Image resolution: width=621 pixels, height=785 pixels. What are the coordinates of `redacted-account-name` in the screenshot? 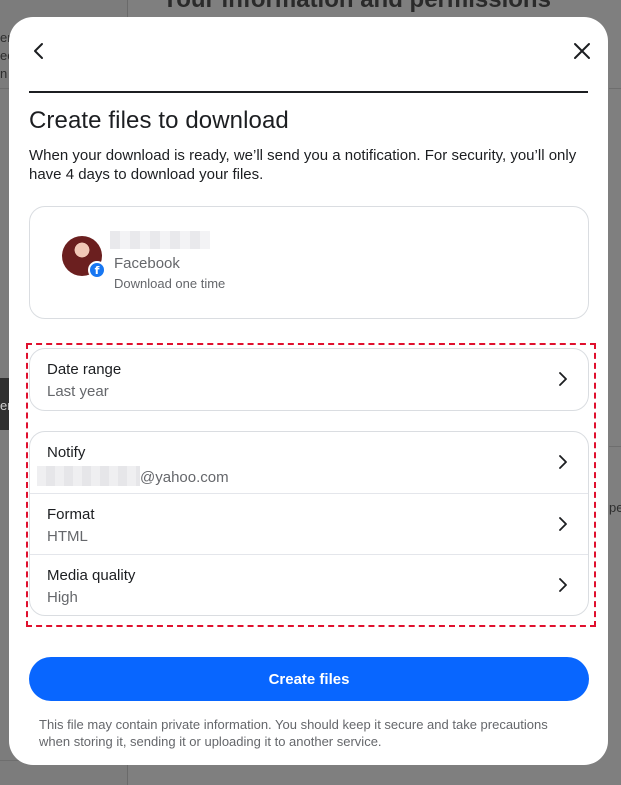 It's located at (160, 240).